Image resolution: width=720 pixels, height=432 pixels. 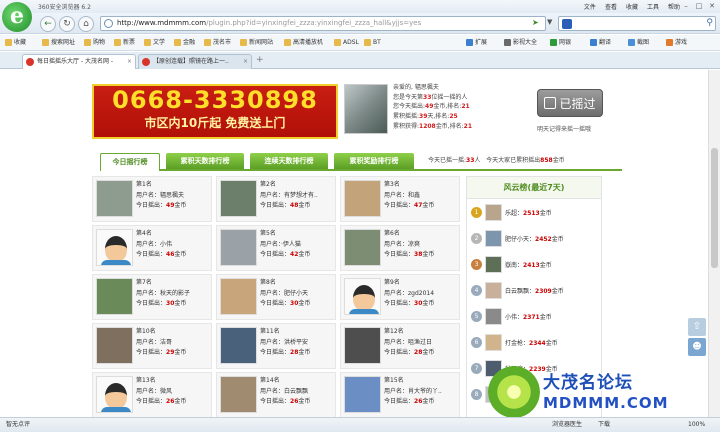 I want to click on search-icon: ⚲, so click(x=709, y=23).